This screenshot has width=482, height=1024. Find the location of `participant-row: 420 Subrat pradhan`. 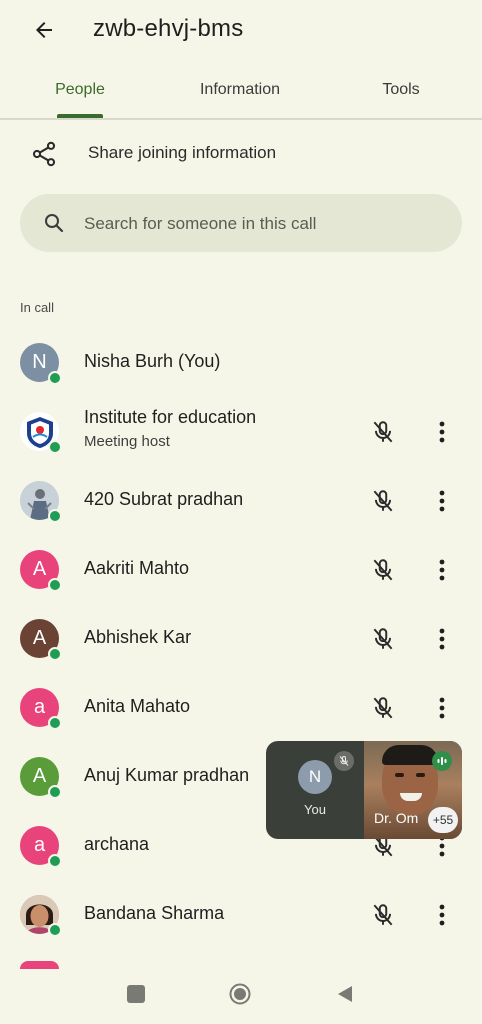

participant-row: 420 Subrat pradhan is located at coordinates (241, 500).